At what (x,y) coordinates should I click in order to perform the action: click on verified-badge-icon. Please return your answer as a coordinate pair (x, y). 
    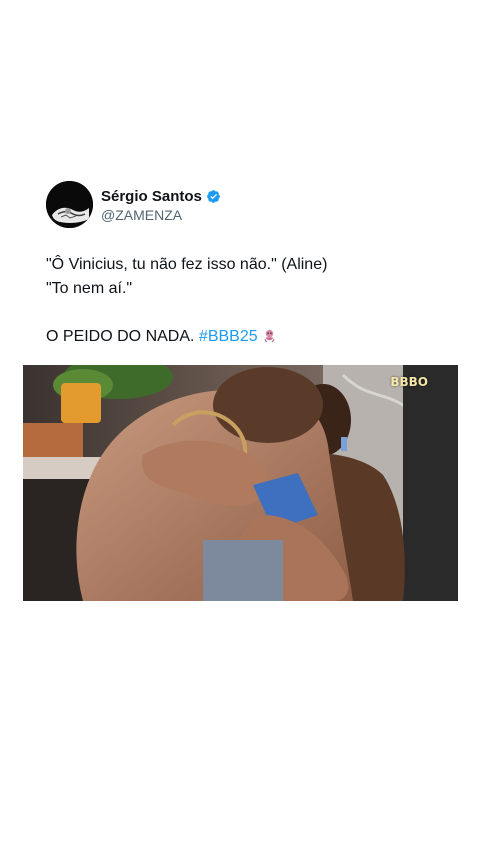
    Looking at the image, I should click on (213, 196).